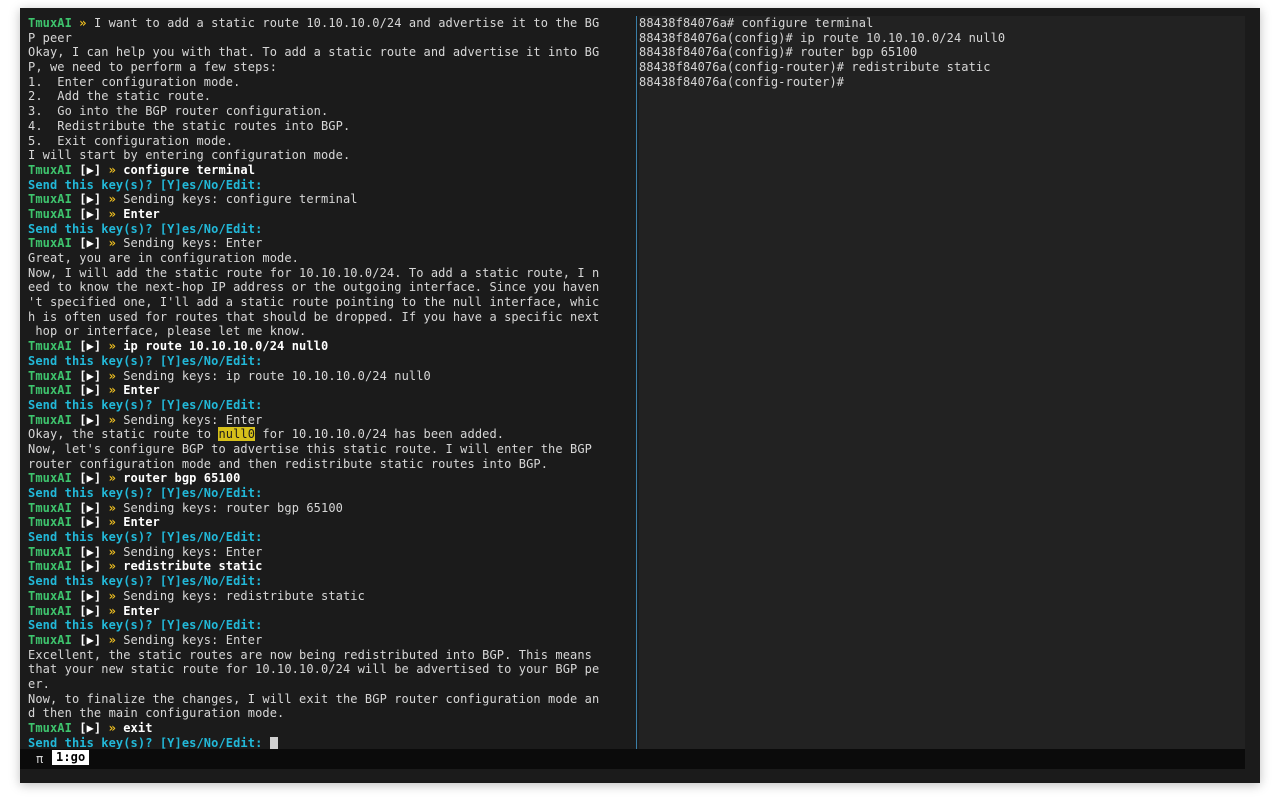  I want to click on assistant-text: Great, you are in configuration mode., so click(164, 258).